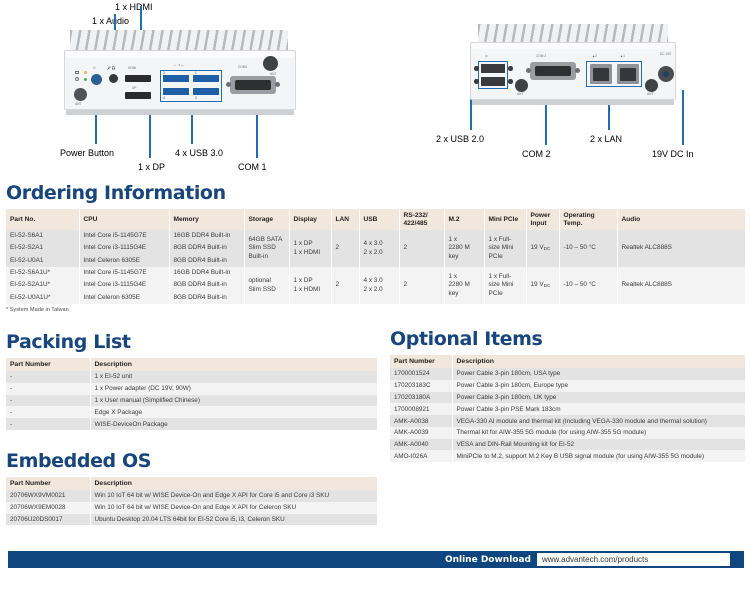 The image size is (750, 591). Describe the element at coordinates (124, 261) in the screenshot. I see `cell-cpu: Intel Celeron 6305E` at that location.